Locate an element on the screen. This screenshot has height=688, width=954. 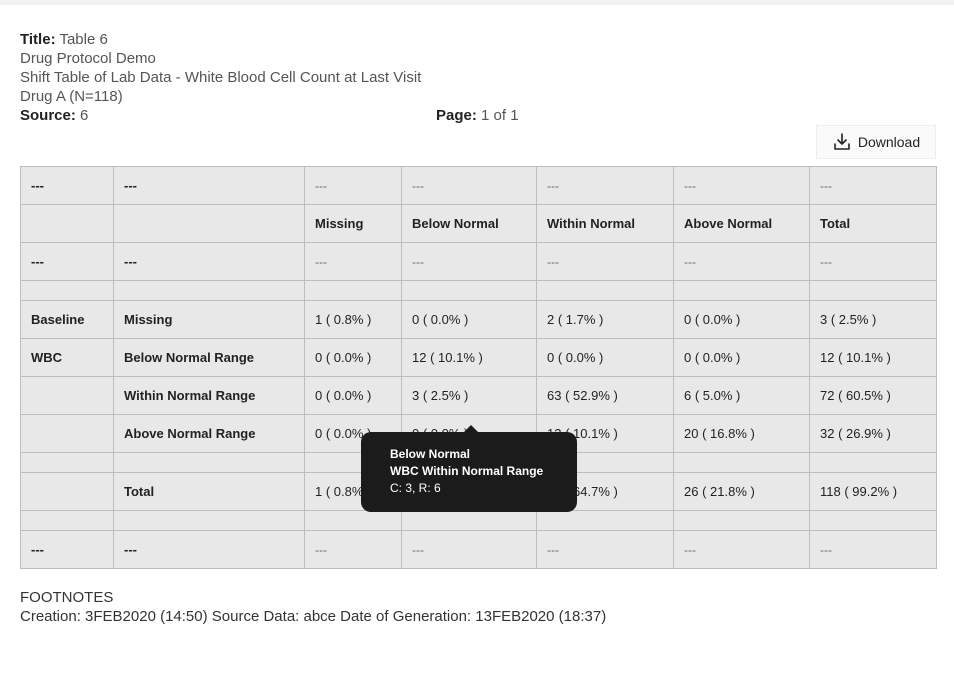
table-cell: 1 ( 0.8% ) is located at coordinates (353, 319).